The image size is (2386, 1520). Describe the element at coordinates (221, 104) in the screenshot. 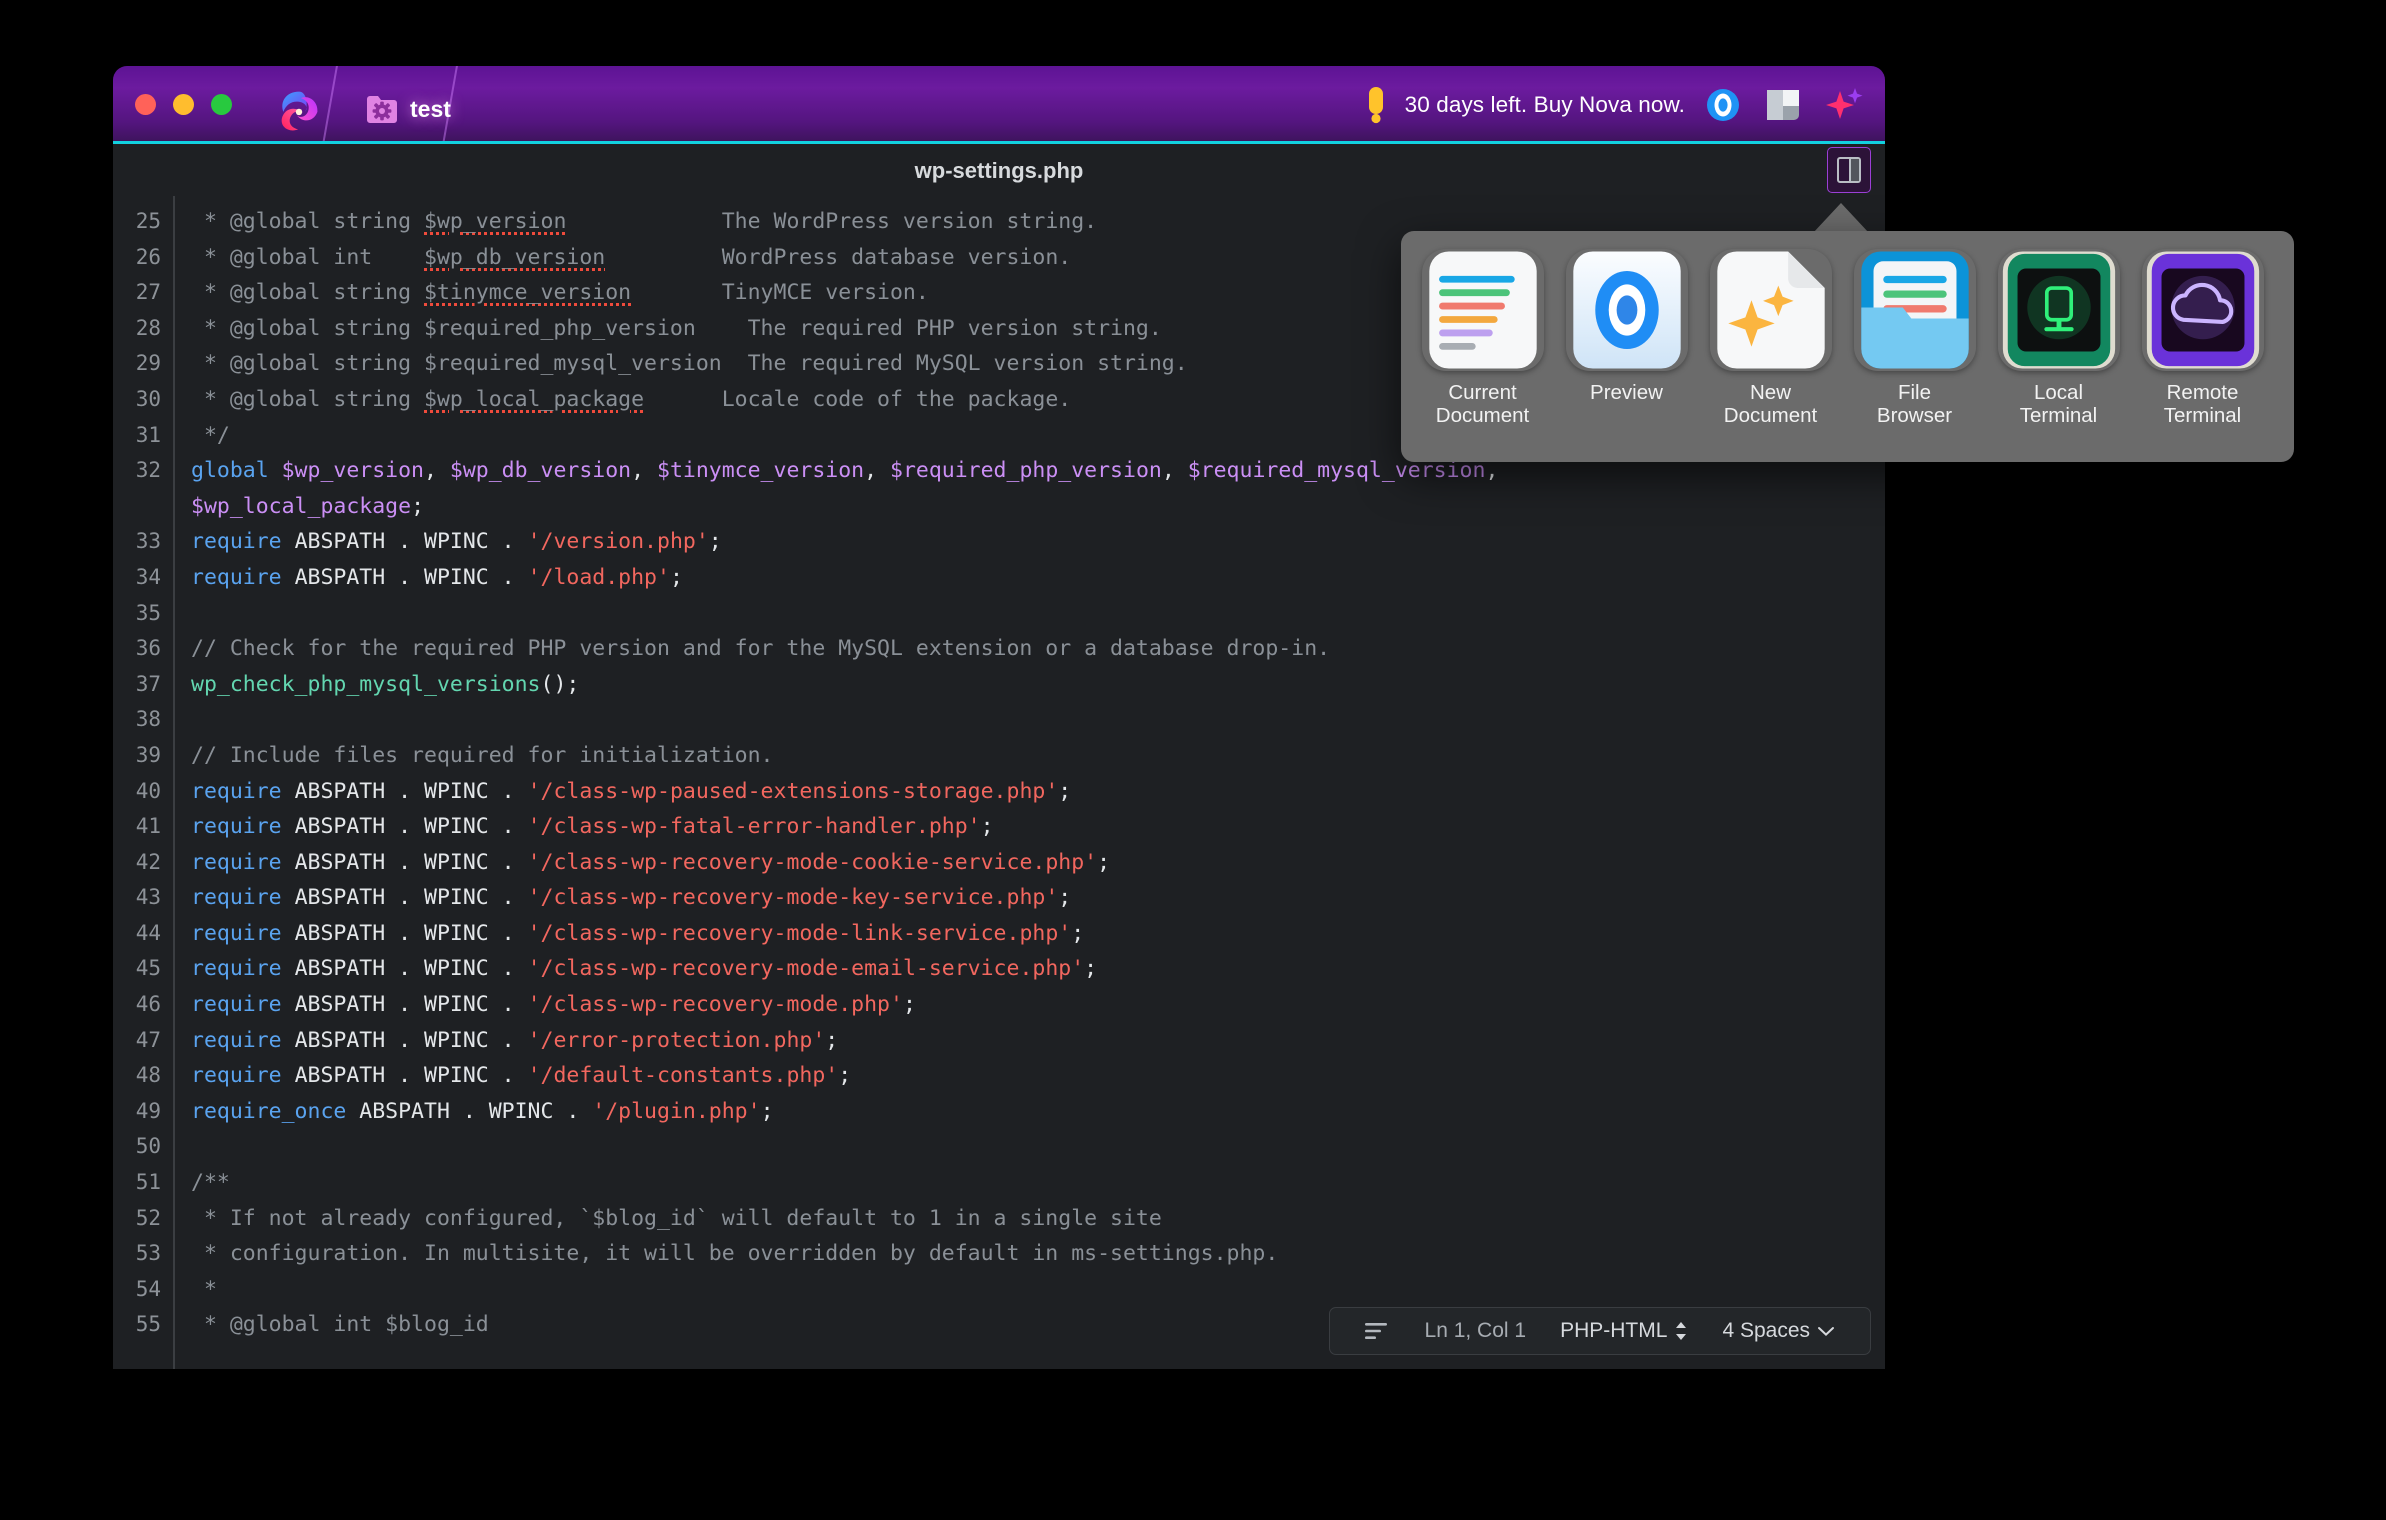

I see `zoom-window-button` at that location.